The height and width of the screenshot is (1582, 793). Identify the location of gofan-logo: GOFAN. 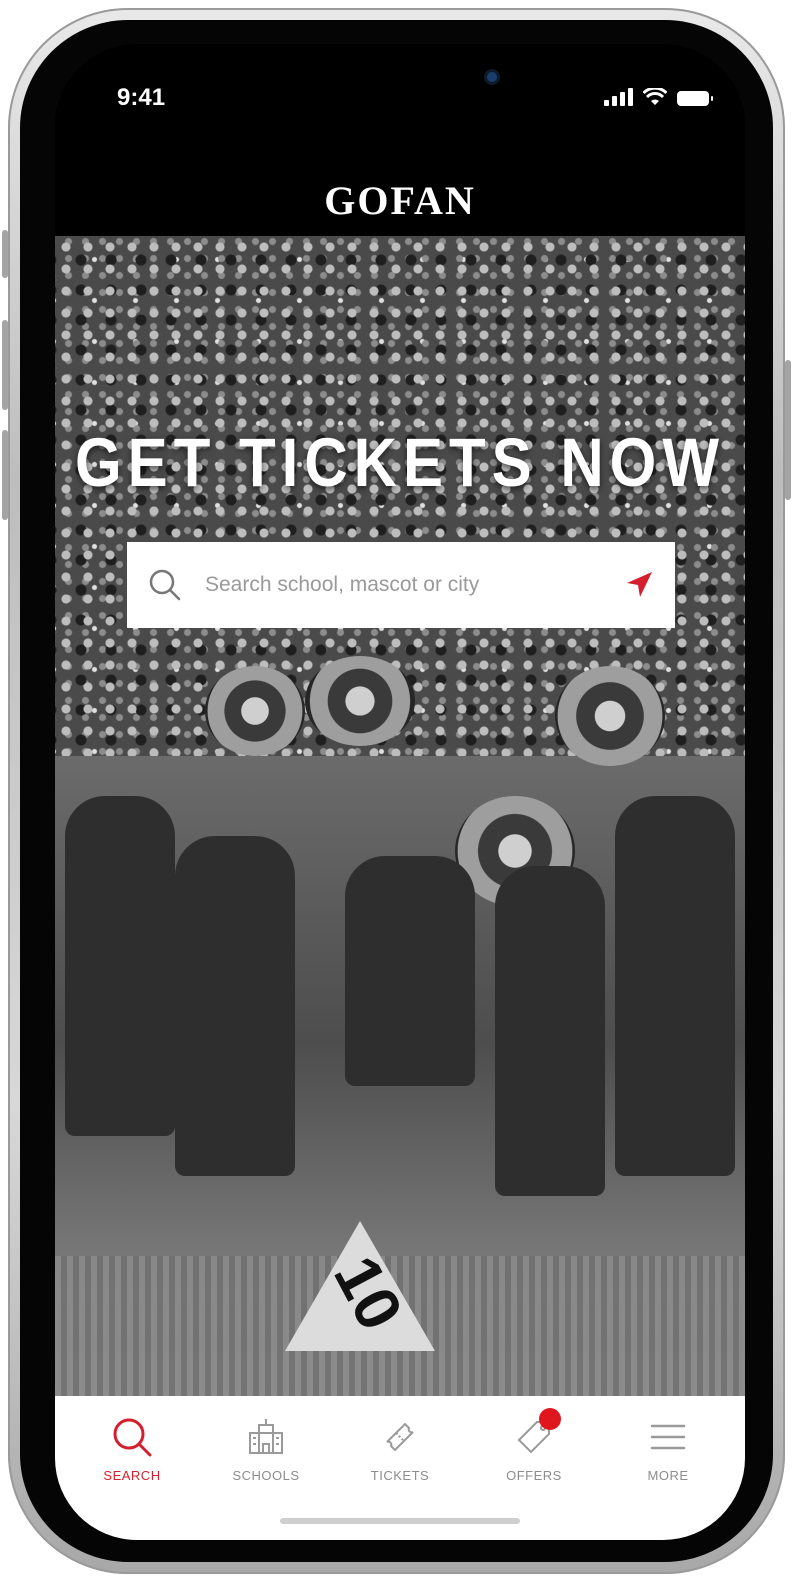
(400, 200).